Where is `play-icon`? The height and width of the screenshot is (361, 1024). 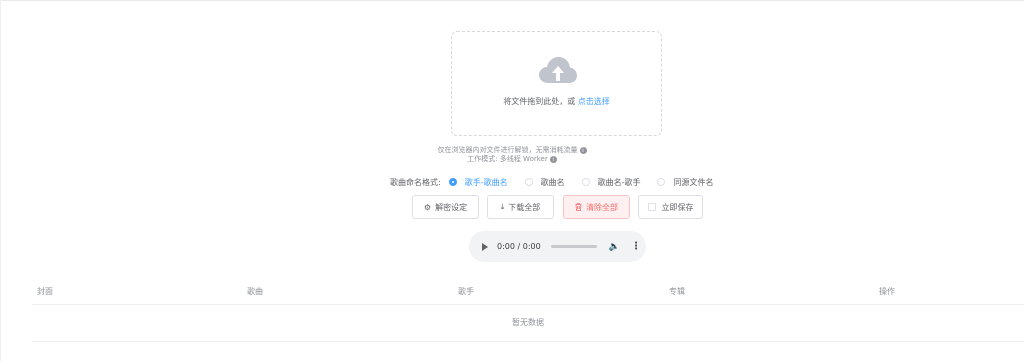
play-icon is located at coordinates (485, 246).